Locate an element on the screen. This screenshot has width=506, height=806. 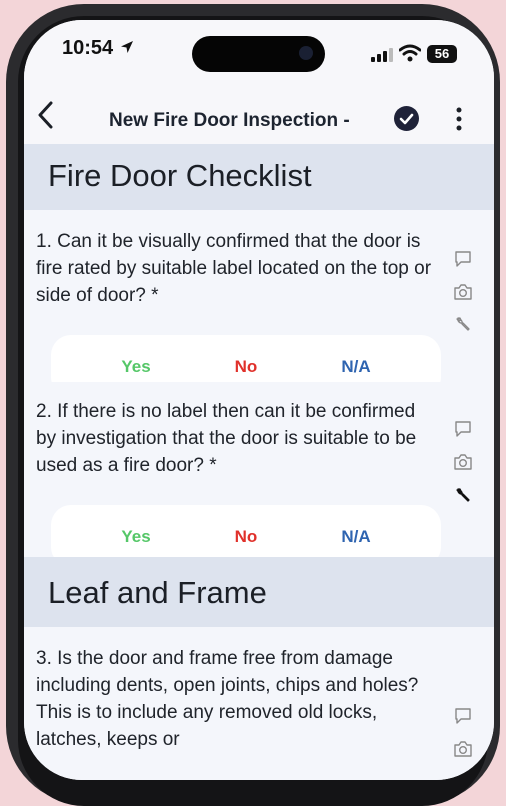
checkmark-icon is located at coordinates (406, 119).